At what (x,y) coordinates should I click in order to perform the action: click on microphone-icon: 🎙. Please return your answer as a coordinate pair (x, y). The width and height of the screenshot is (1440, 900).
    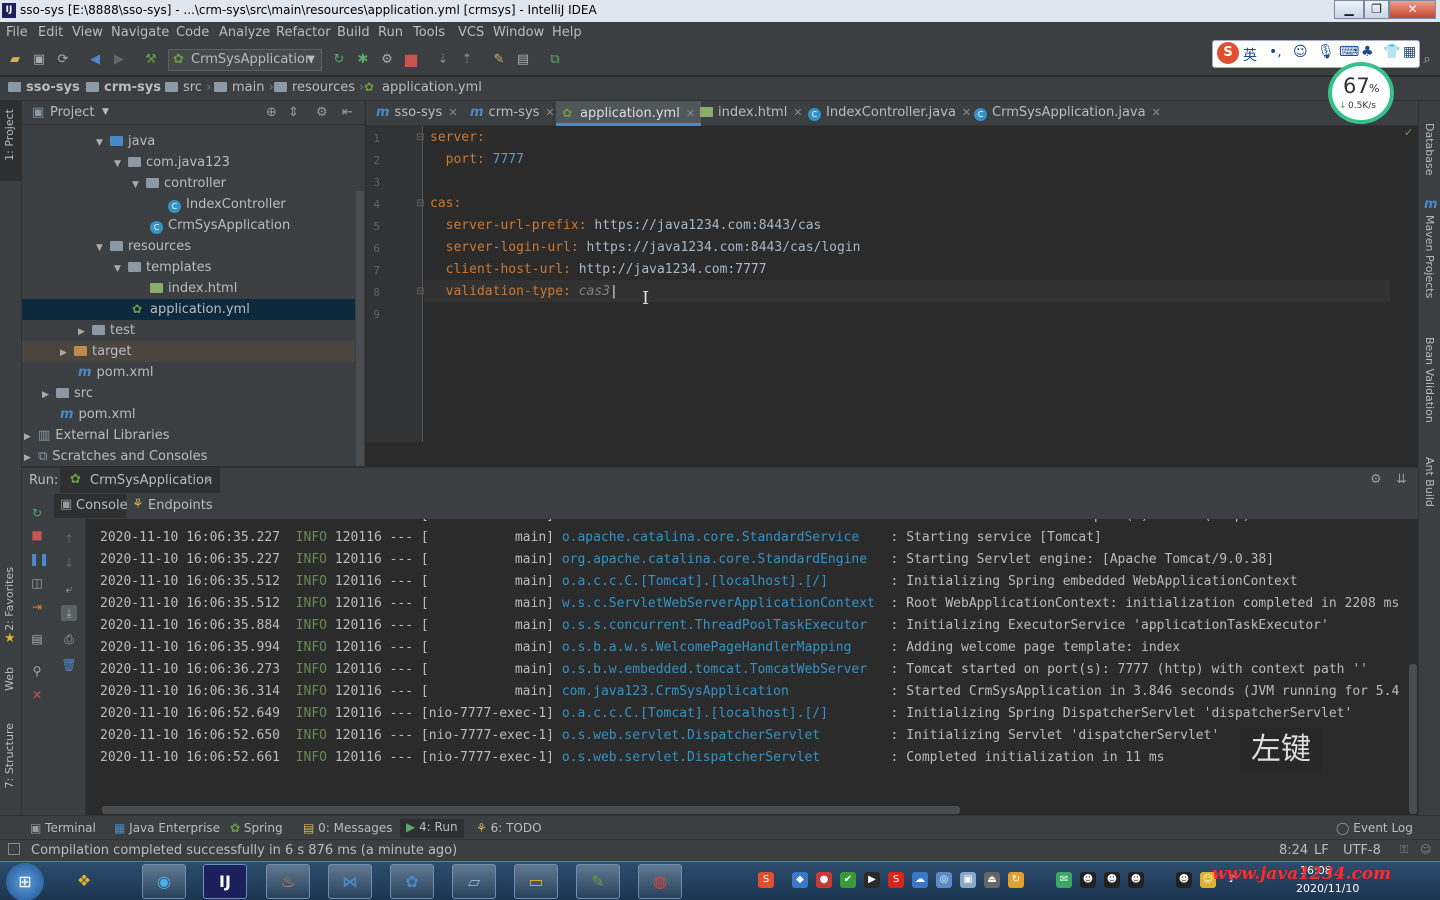
    Looking at the image, I should click on (1326, 52).